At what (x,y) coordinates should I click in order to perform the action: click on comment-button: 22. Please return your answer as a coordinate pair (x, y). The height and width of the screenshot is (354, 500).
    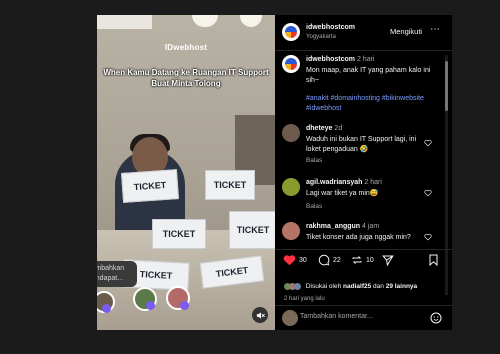
    Looking at the image, I should click on (329, 260).